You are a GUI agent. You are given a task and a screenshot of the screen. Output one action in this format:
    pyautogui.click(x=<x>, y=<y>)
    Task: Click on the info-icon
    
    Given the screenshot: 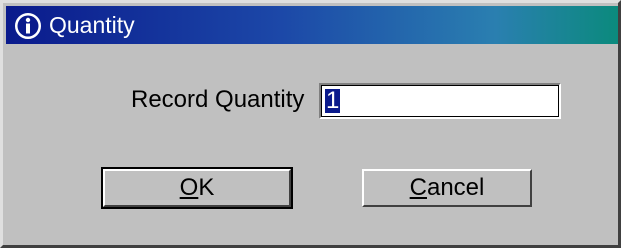 What is the action you would take?
    pyautogui.click(x=28, y=26)
    